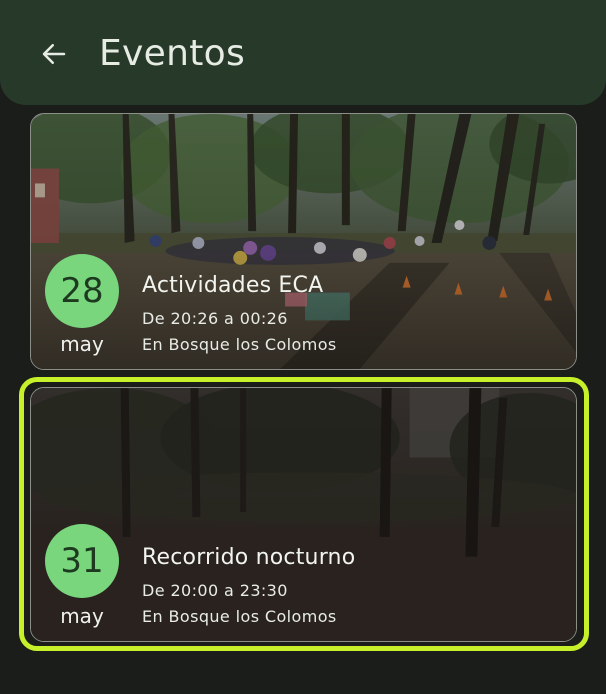 This screenshot has height=694, width=606. I want to click on arrow-left-icon, so click(54, 54).